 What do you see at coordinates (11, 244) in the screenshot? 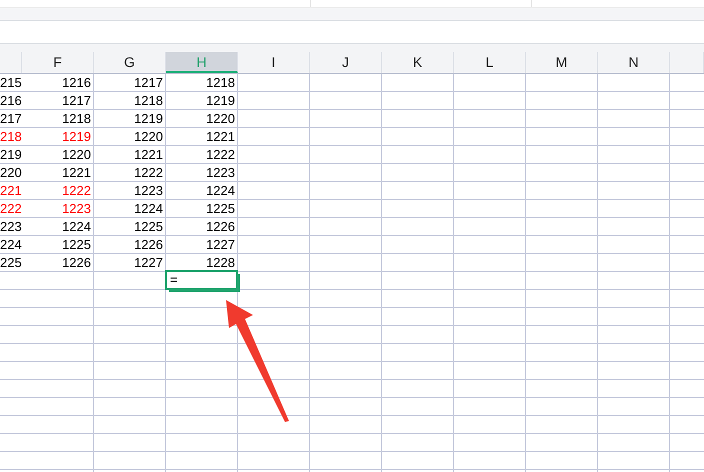
I see `table-cell: 224` at bounding box center [11, 244].